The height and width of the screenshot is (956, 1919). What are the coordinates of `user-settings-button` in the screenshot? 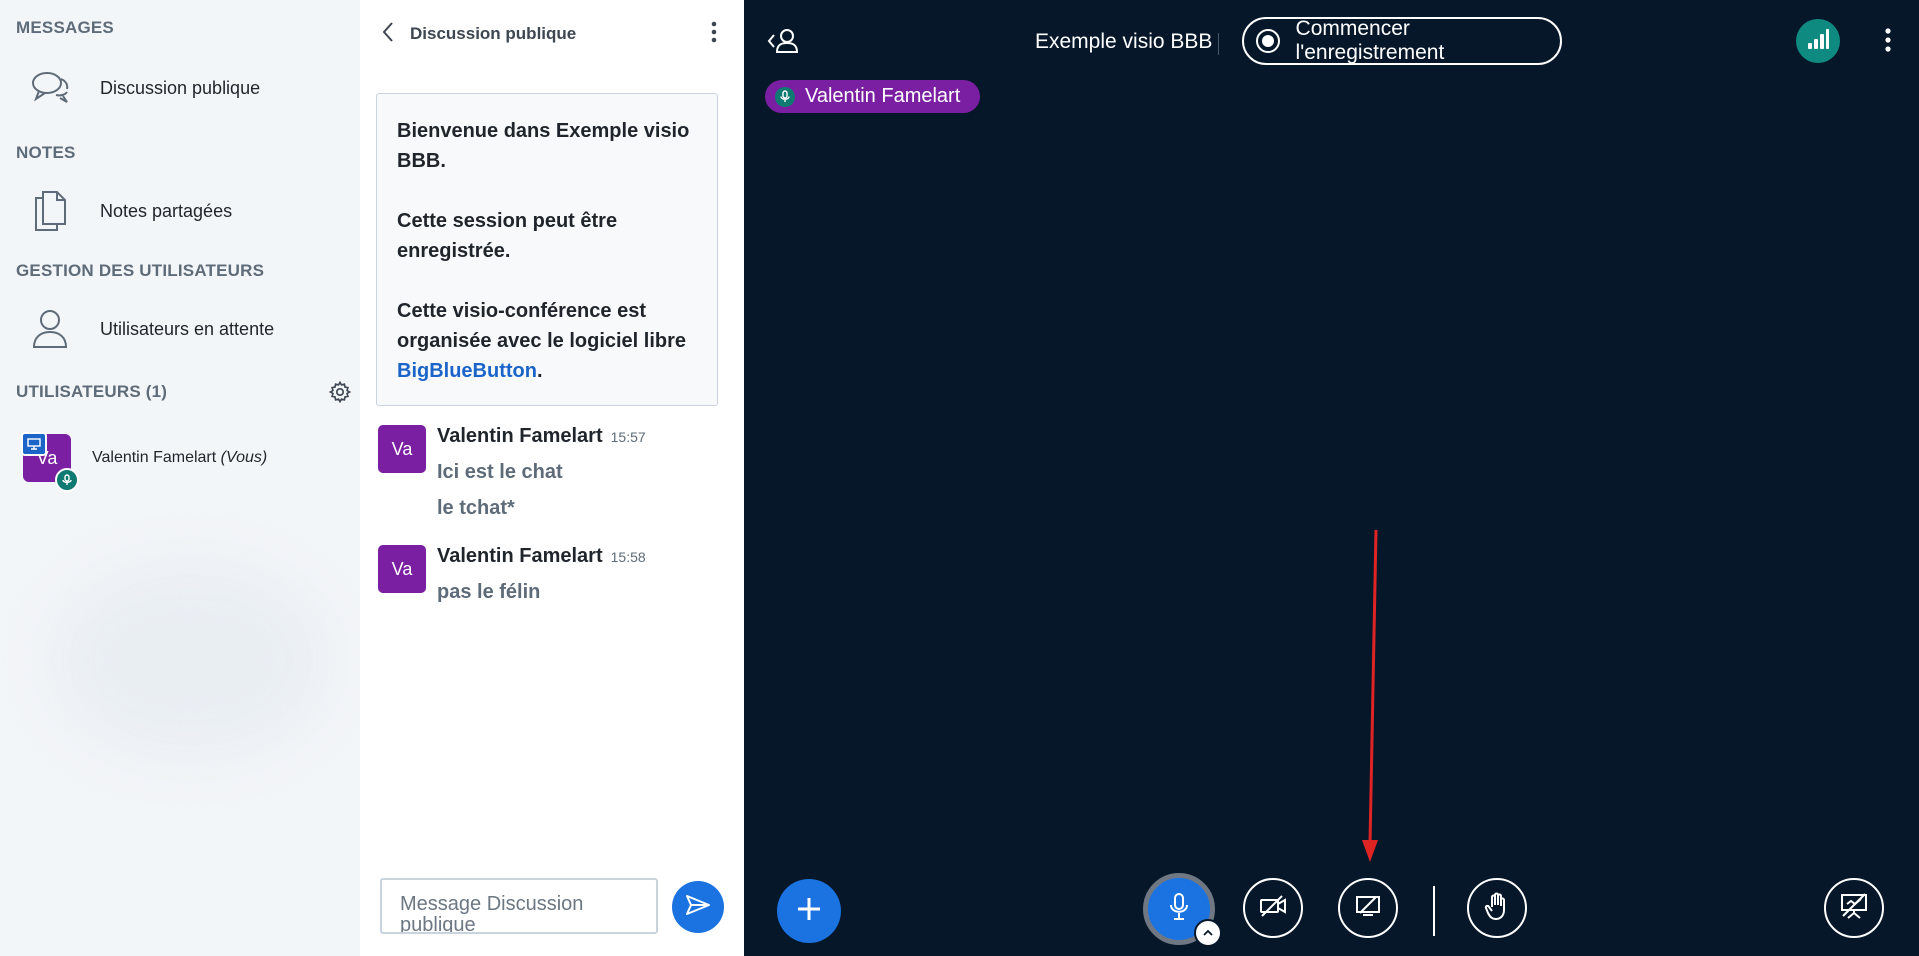 It's located at (340, 394).